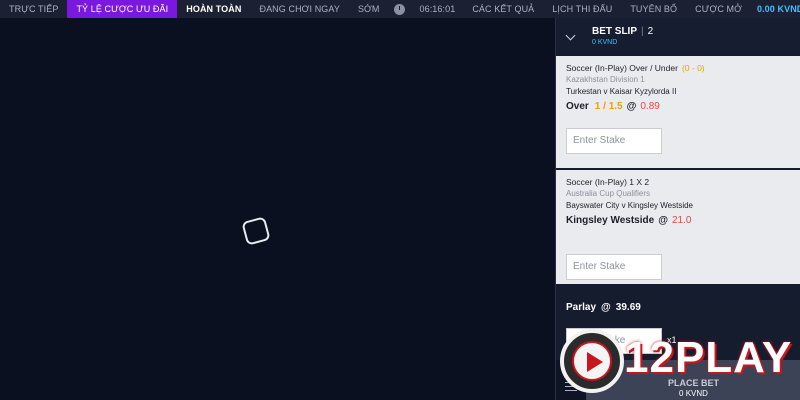 This screenshot has height=400, width=800. What do you see at coordinates (369, 9) in the screenshot?
I see `nav-item-early: SỚM` at bounding box center [369, 9].